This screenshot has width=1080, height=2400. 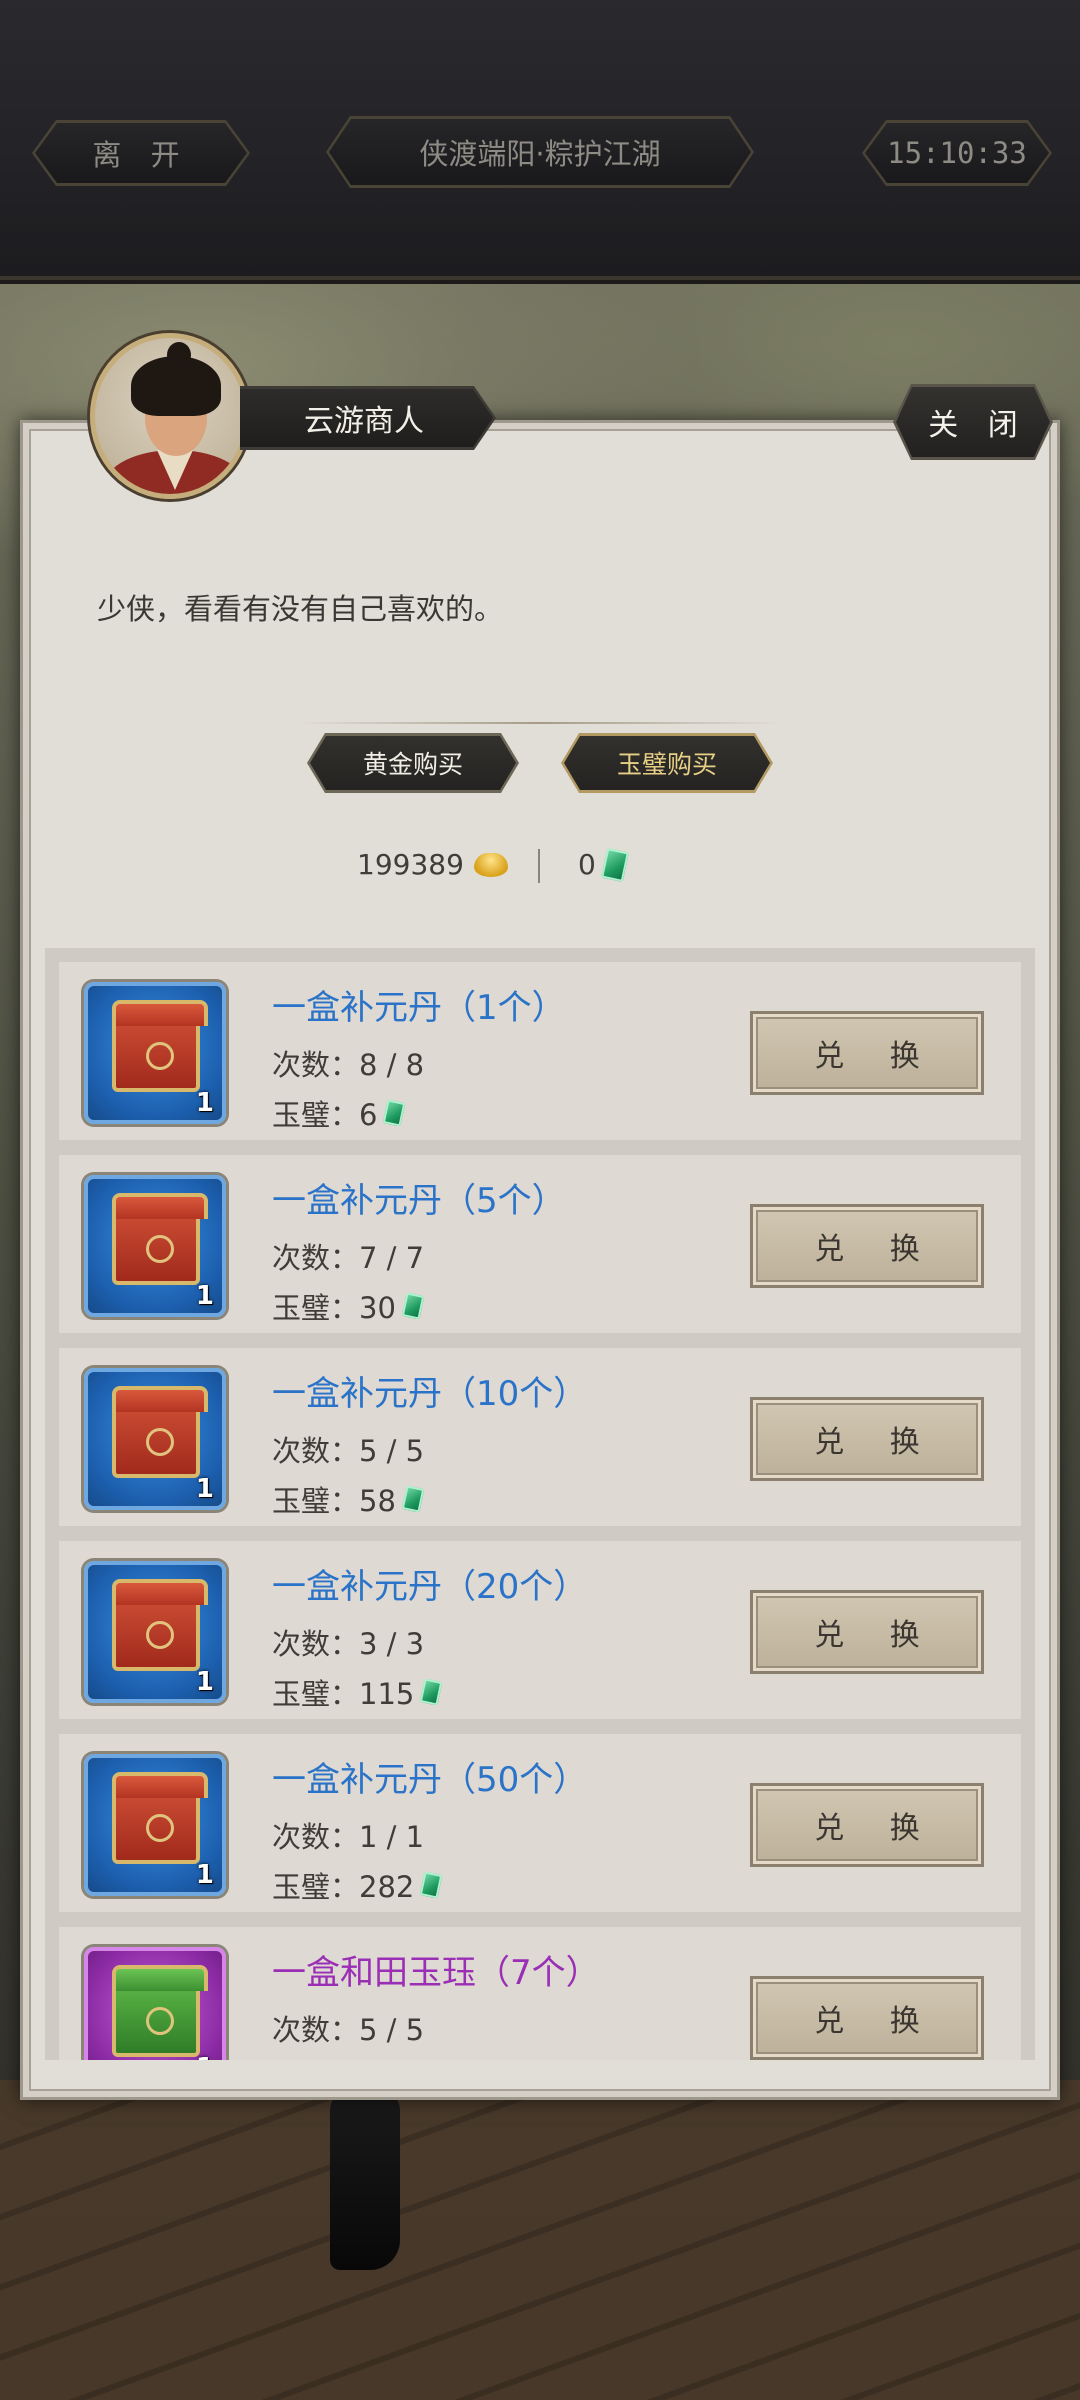 I want to click on close-button-label: 关 闭, so click(x=973, y=422).